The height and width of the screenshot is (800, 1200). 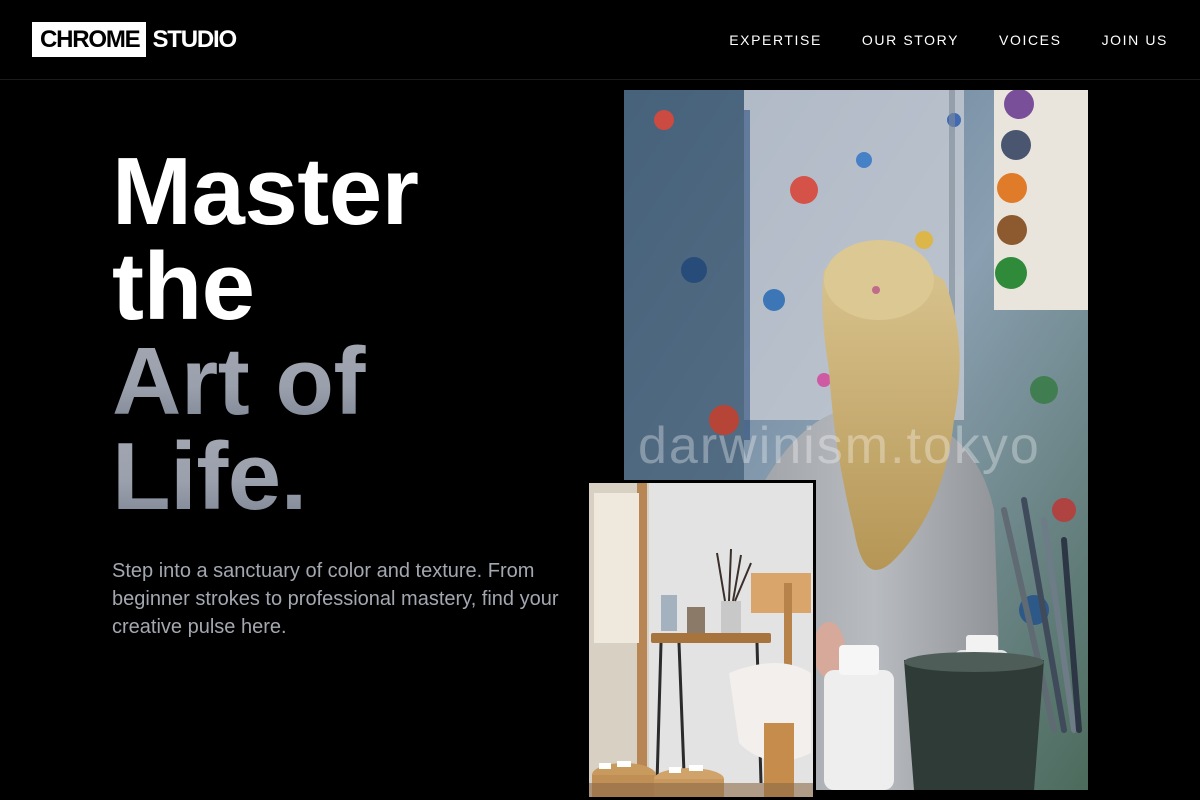 I want to click on headline-line-3: Art of, so click(x=265, y=382).